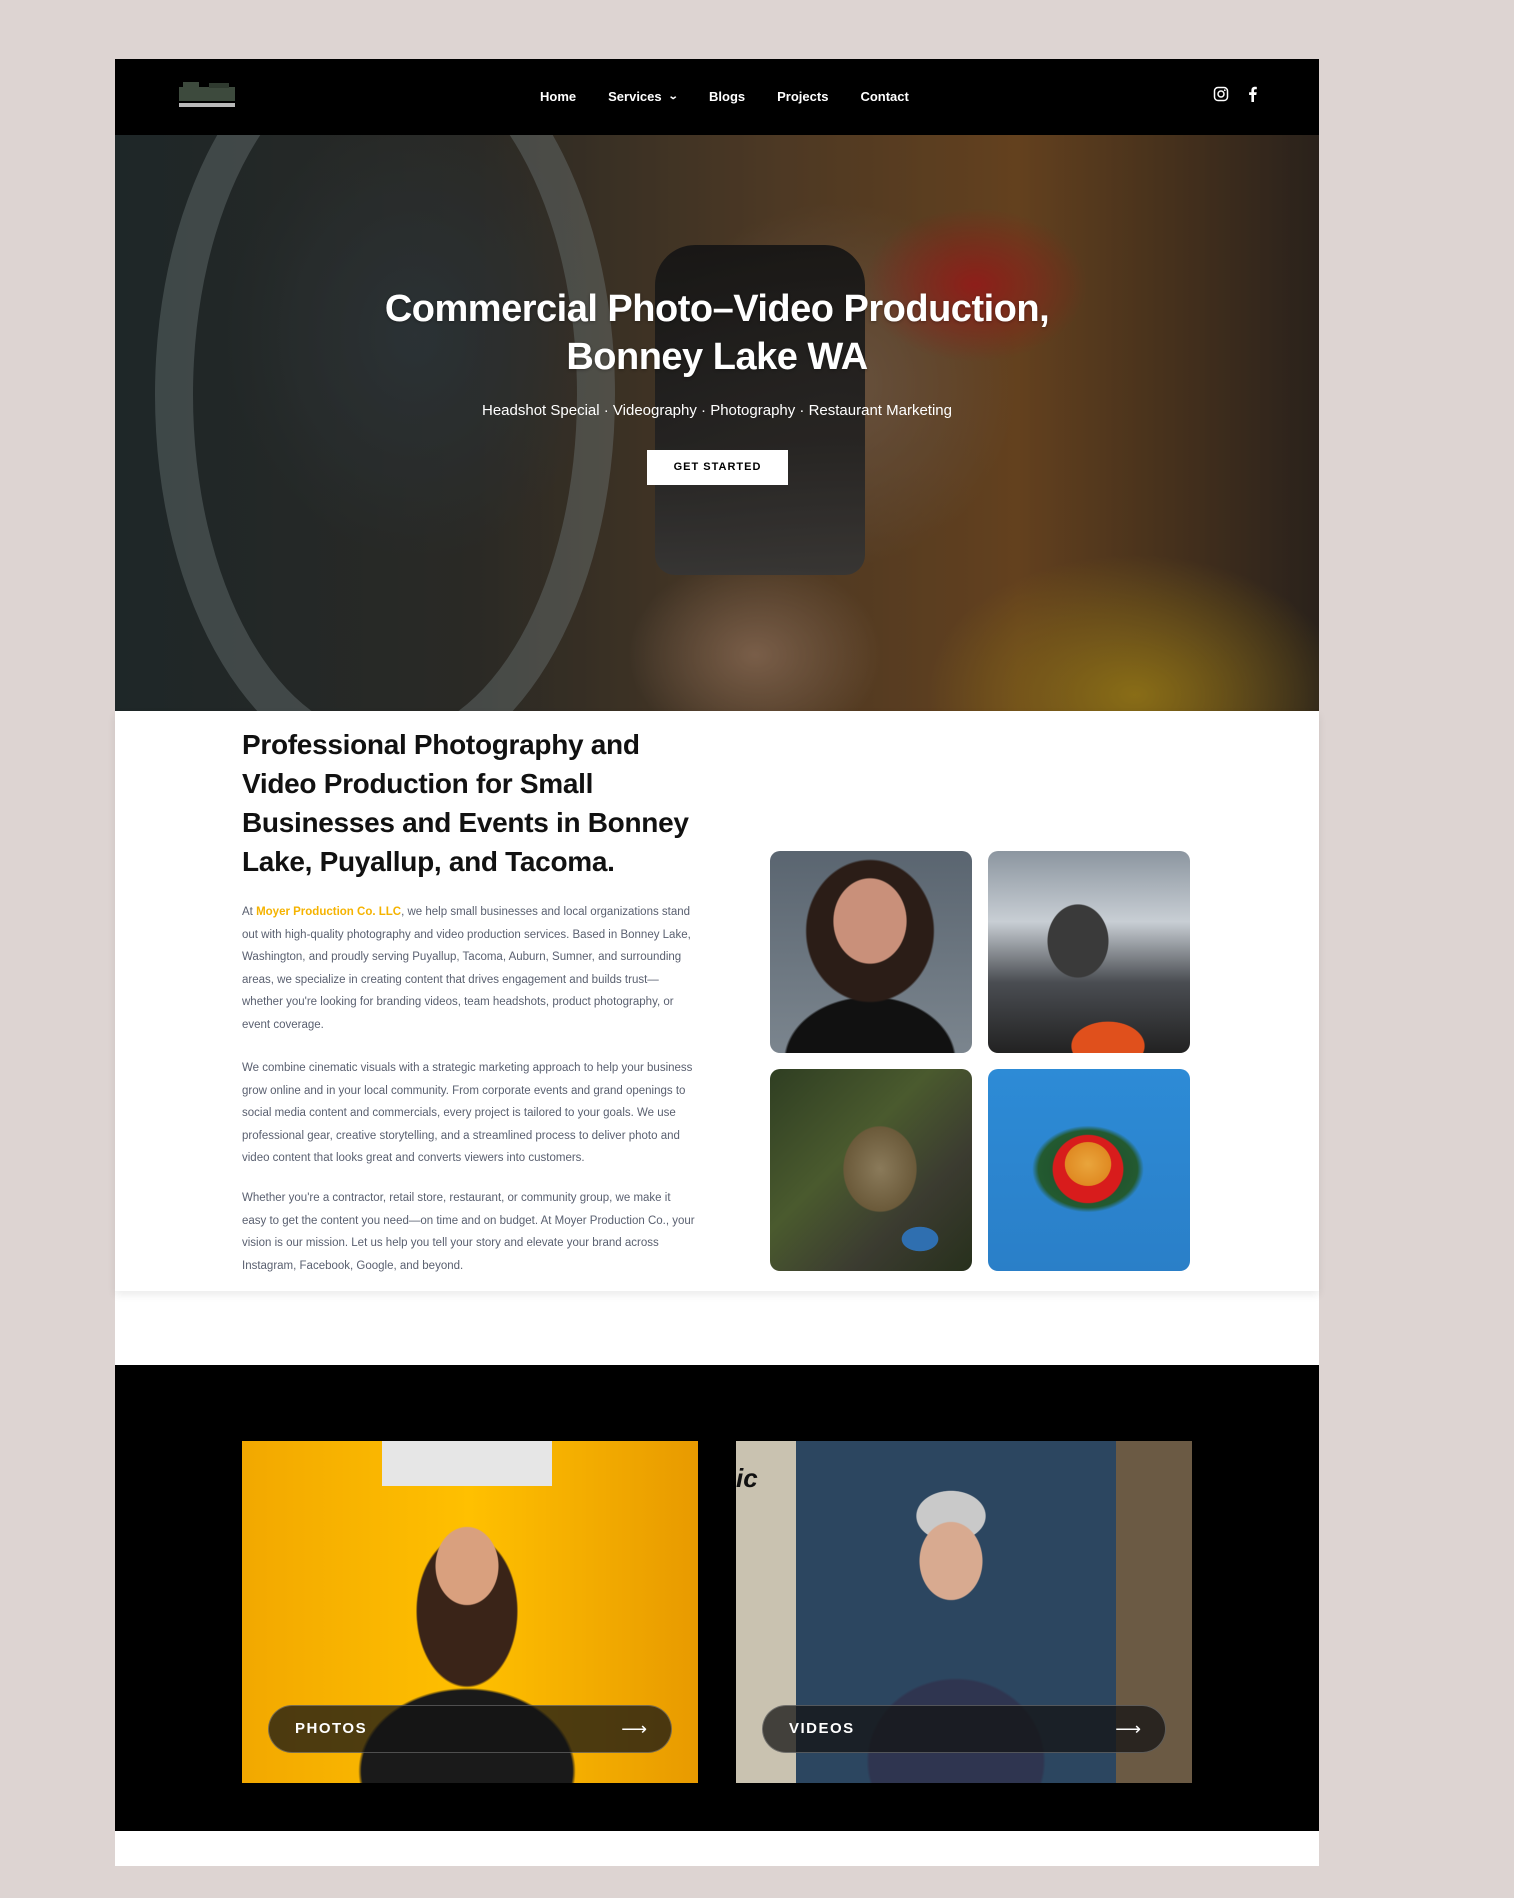 The width and height of the screenshot is (1514, 1898). What do you see at coordinates (470, 1729) in the screenshot?
I see `photos-pill-button: PHOTOS ⟶` at bounding box center [470, 1729].